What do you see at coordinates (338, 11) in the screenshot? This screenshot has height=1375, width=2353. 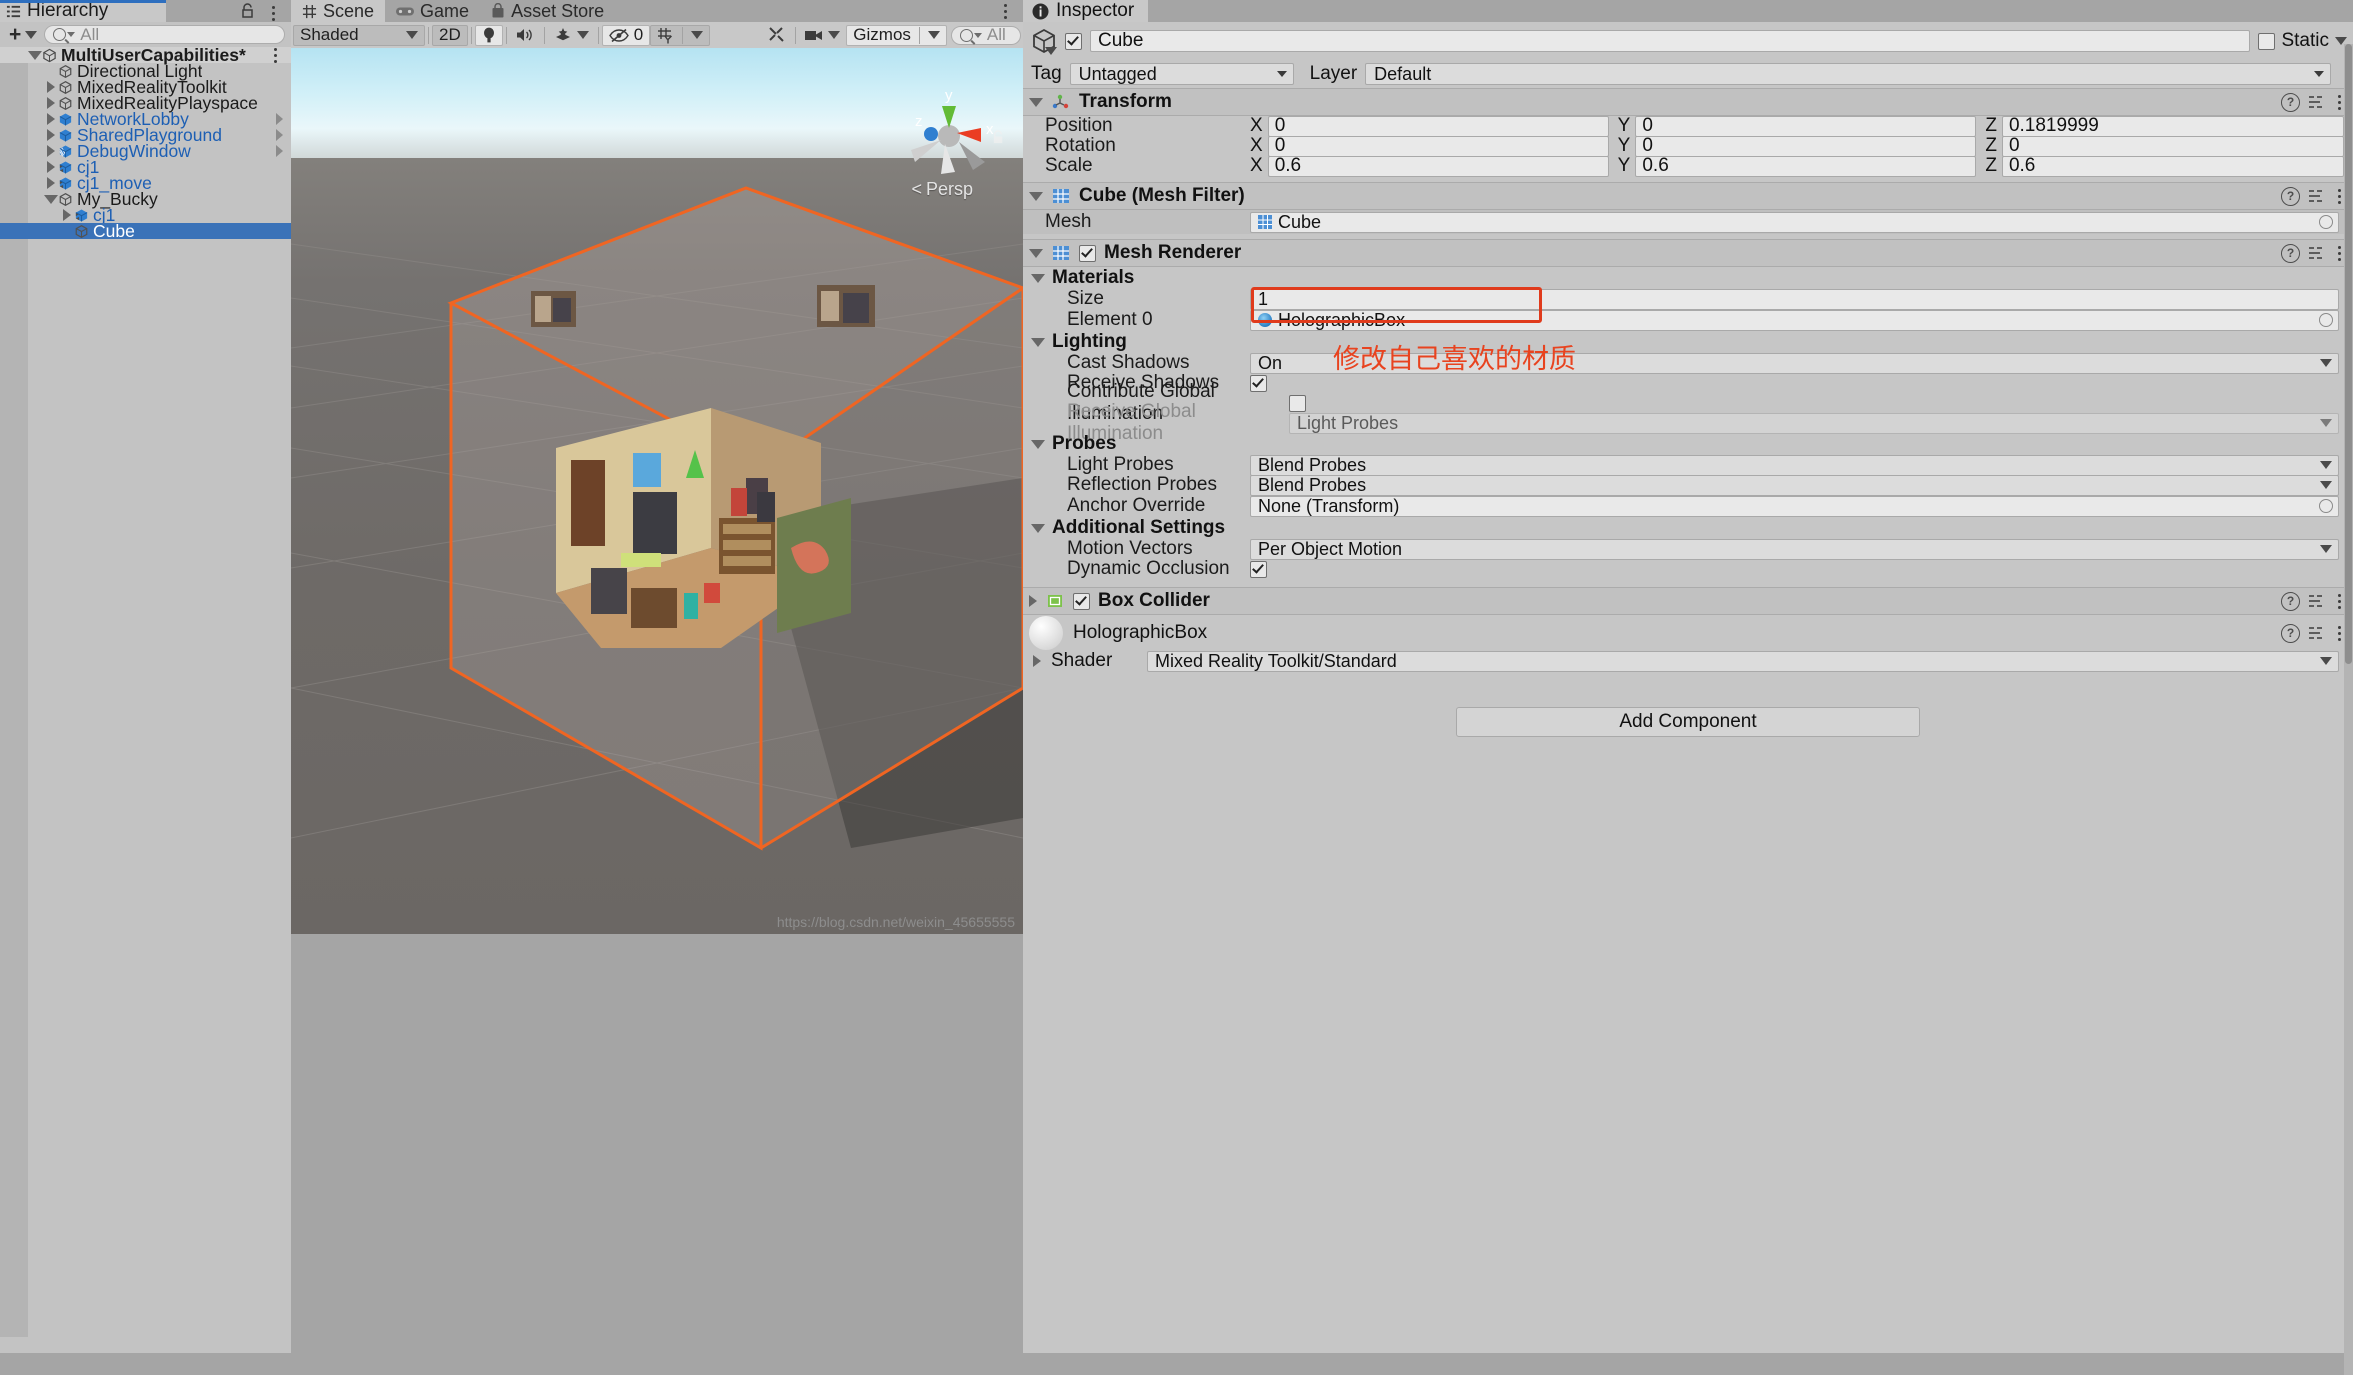 I see `tab-scene: Scene` at bounding box center [338, 11].